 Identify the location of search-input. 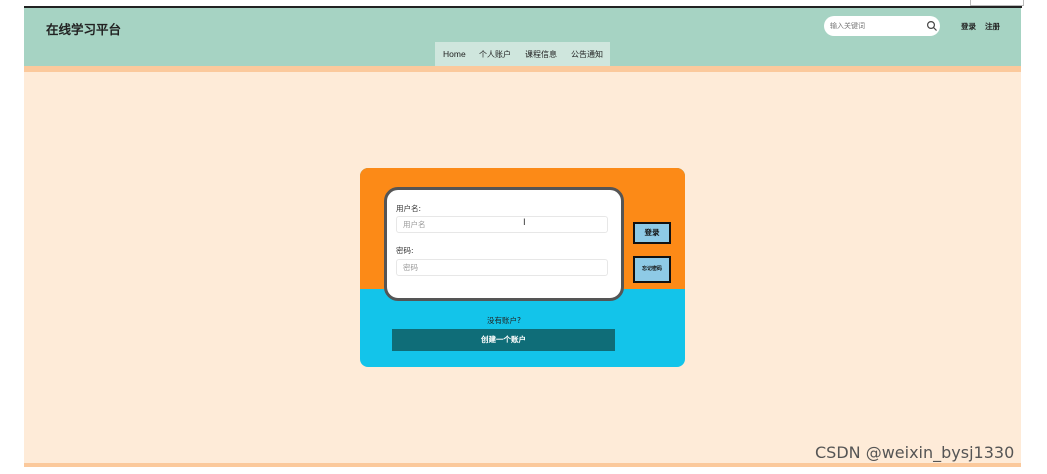
(876, 26).